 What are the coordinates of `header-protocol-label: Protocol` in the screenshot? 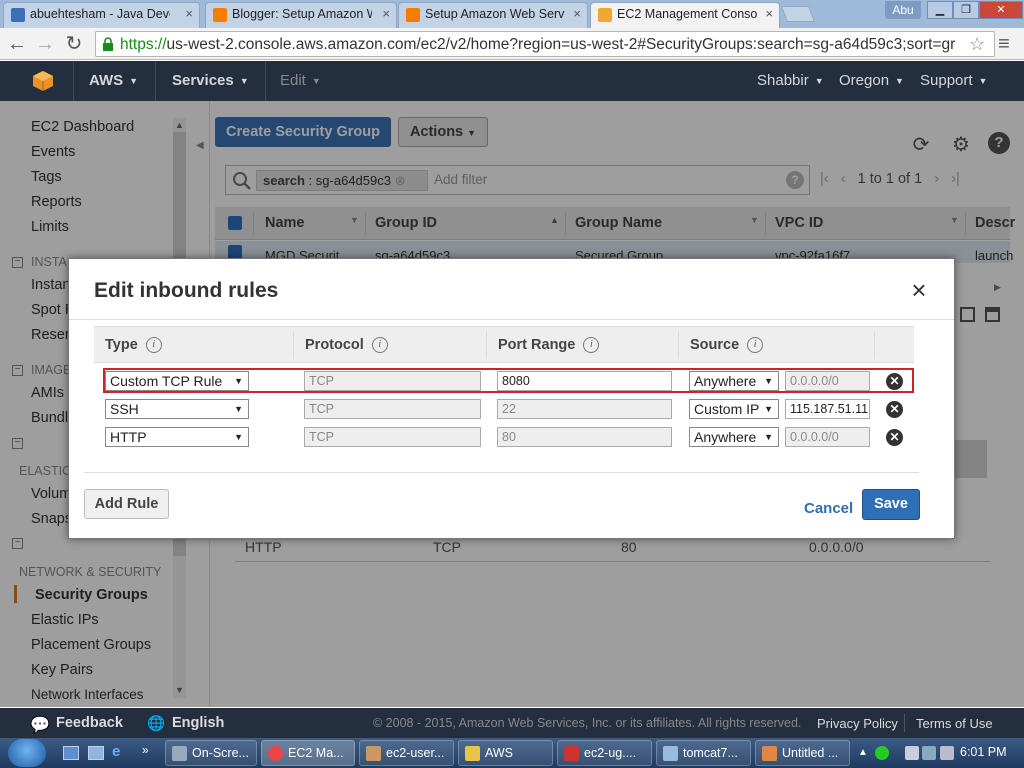 It's located at (334, 345).